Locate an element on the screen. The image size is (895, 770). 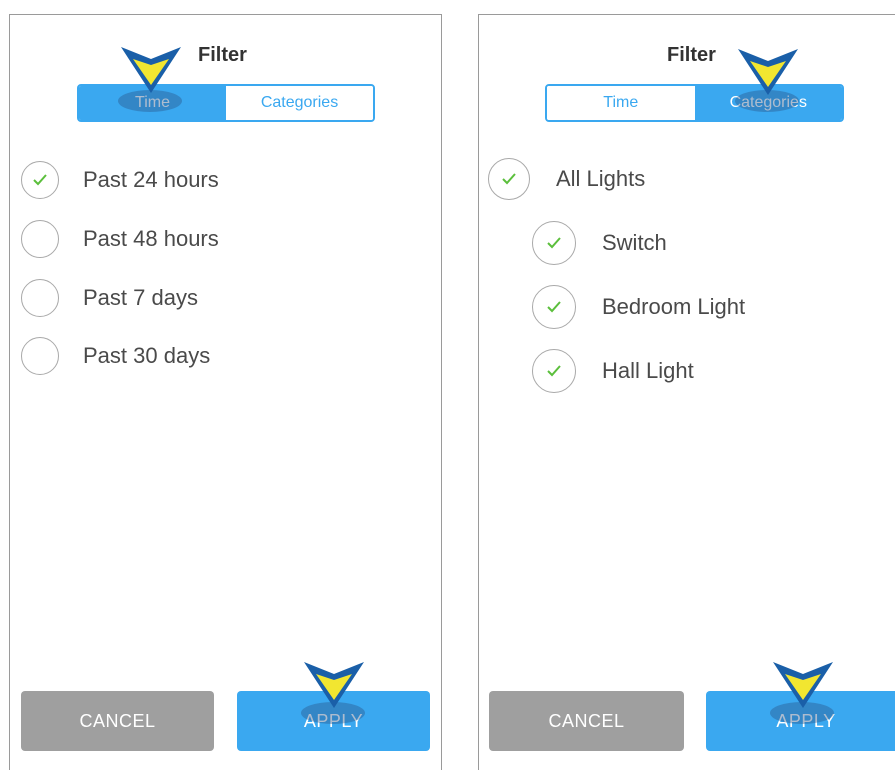
option-label: Hall Light is located at coordinates (648, 370).